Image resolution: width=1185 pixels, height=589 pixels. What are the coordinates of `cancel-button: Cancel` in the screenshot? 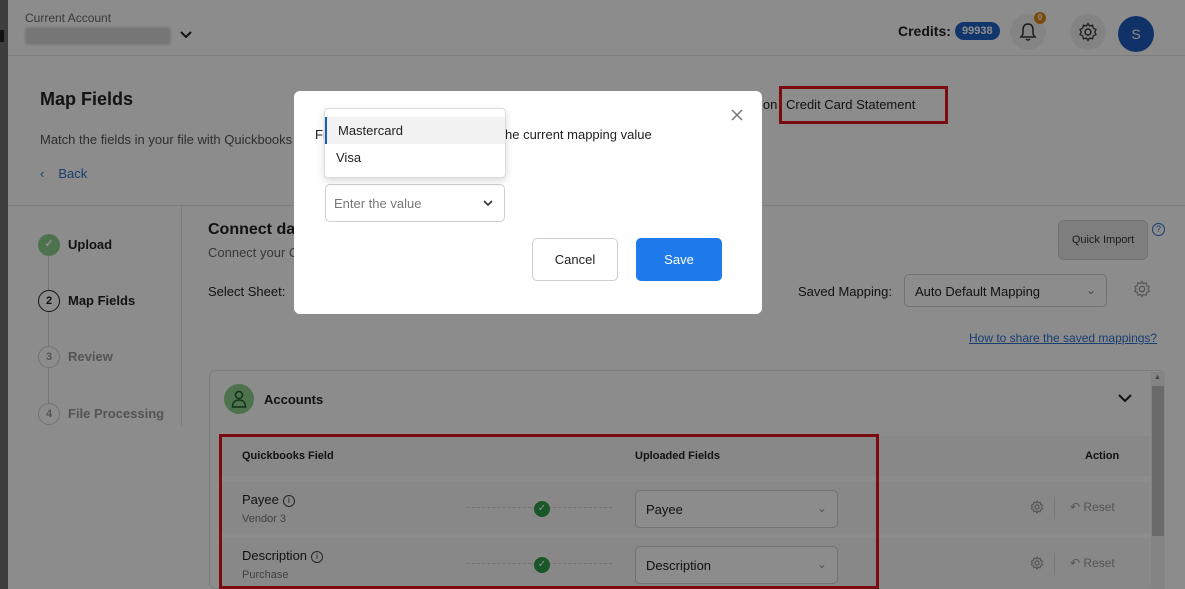 It's located at (575, 259).